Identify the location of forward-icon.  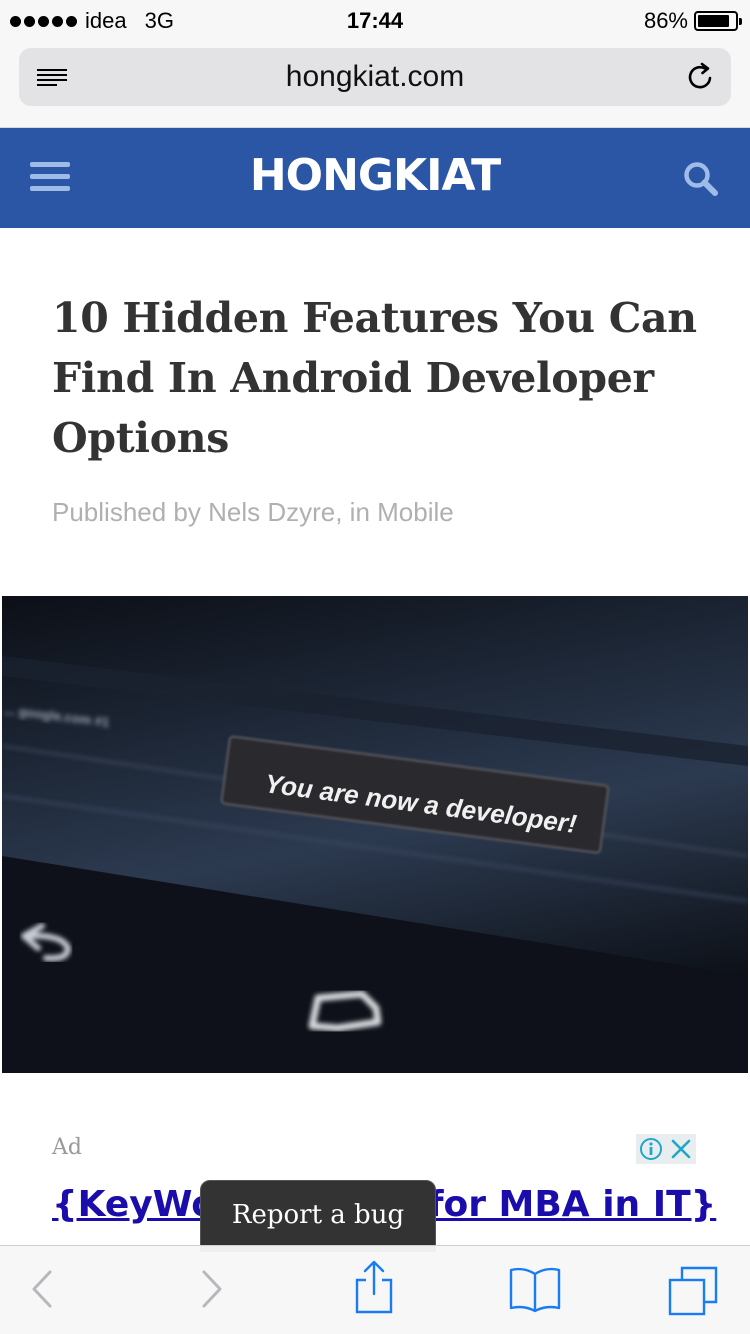
(211, 1289).